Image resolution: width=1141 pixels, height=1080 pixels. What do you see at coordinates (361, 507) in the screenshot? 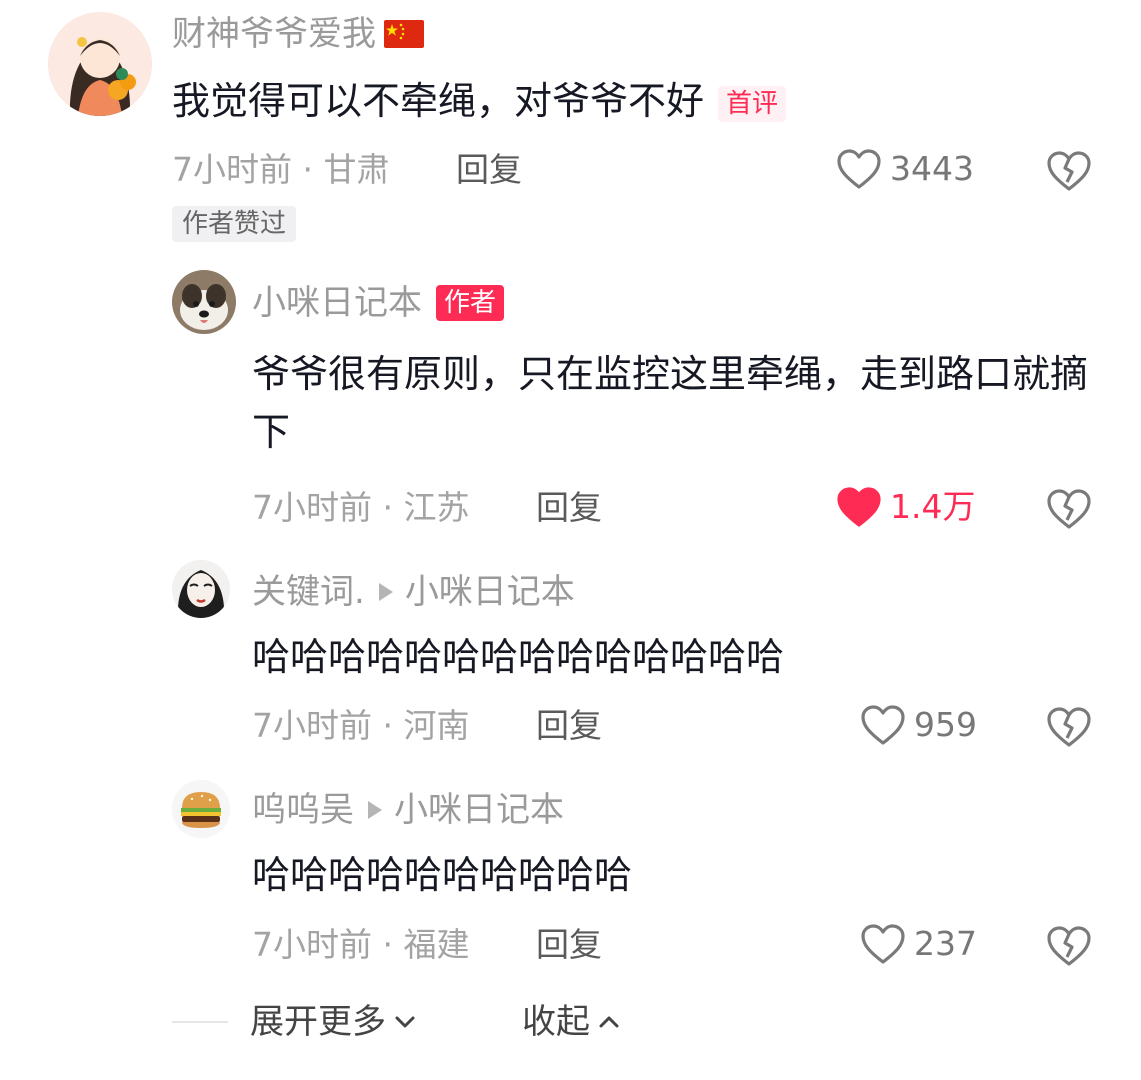
I see `reply-meta: 7小时前 · 江苏` at bounding box center [361, 507].